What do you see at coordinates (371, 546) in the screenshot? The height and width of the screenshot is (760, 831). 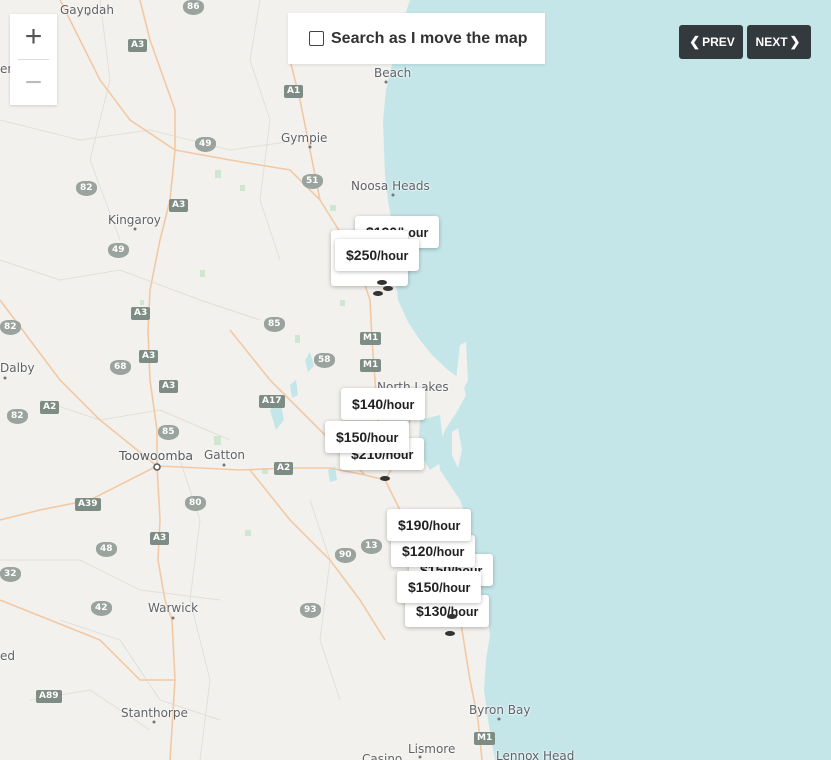 I see `road-shield: 13` at bounding box center [371, 546].